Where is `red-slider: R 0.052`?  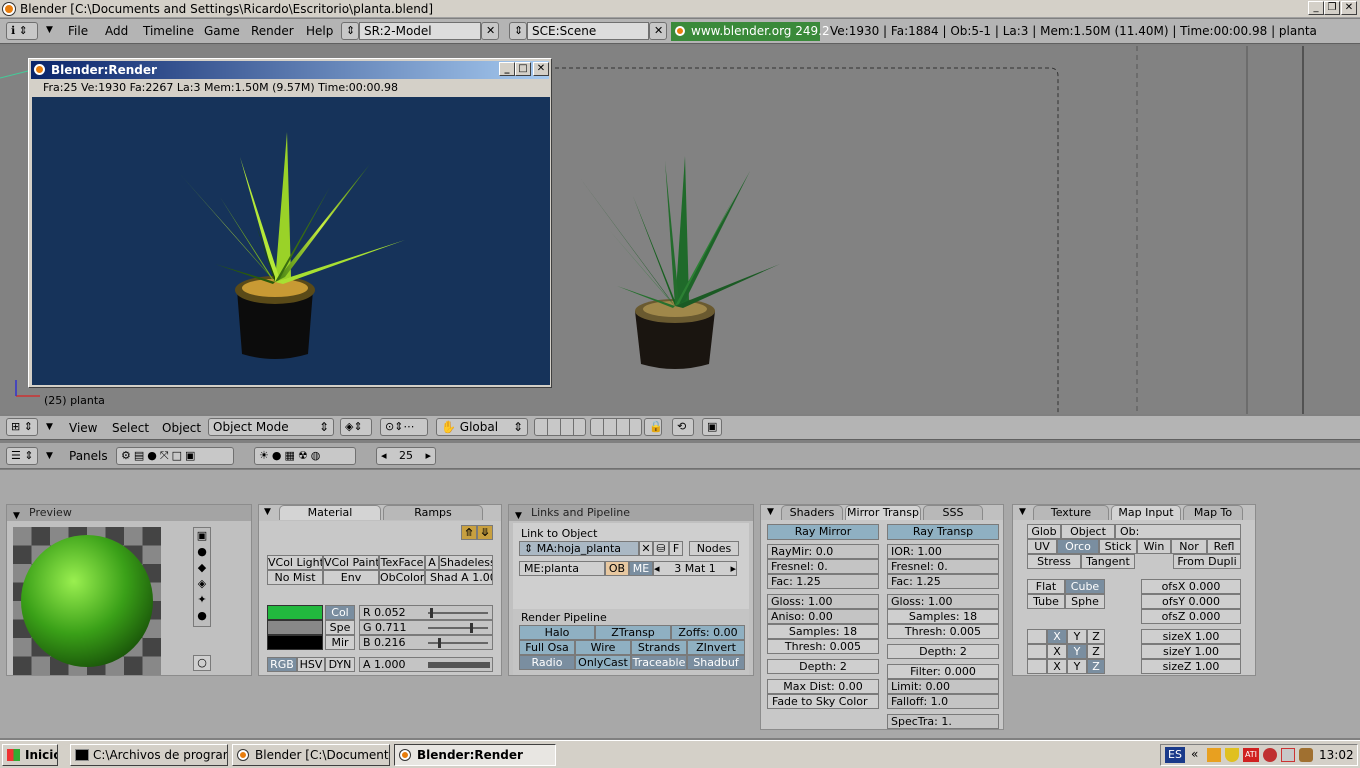
red-slider: R 0.052 is located at coordinates (426, 612).